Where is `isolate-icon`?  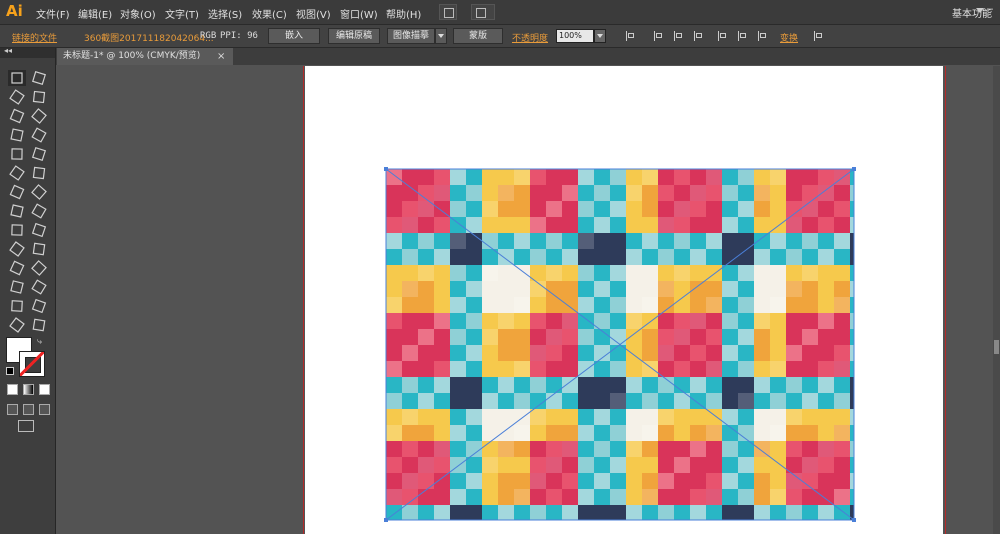 isolate-icon is located at coordinates (818, 36).